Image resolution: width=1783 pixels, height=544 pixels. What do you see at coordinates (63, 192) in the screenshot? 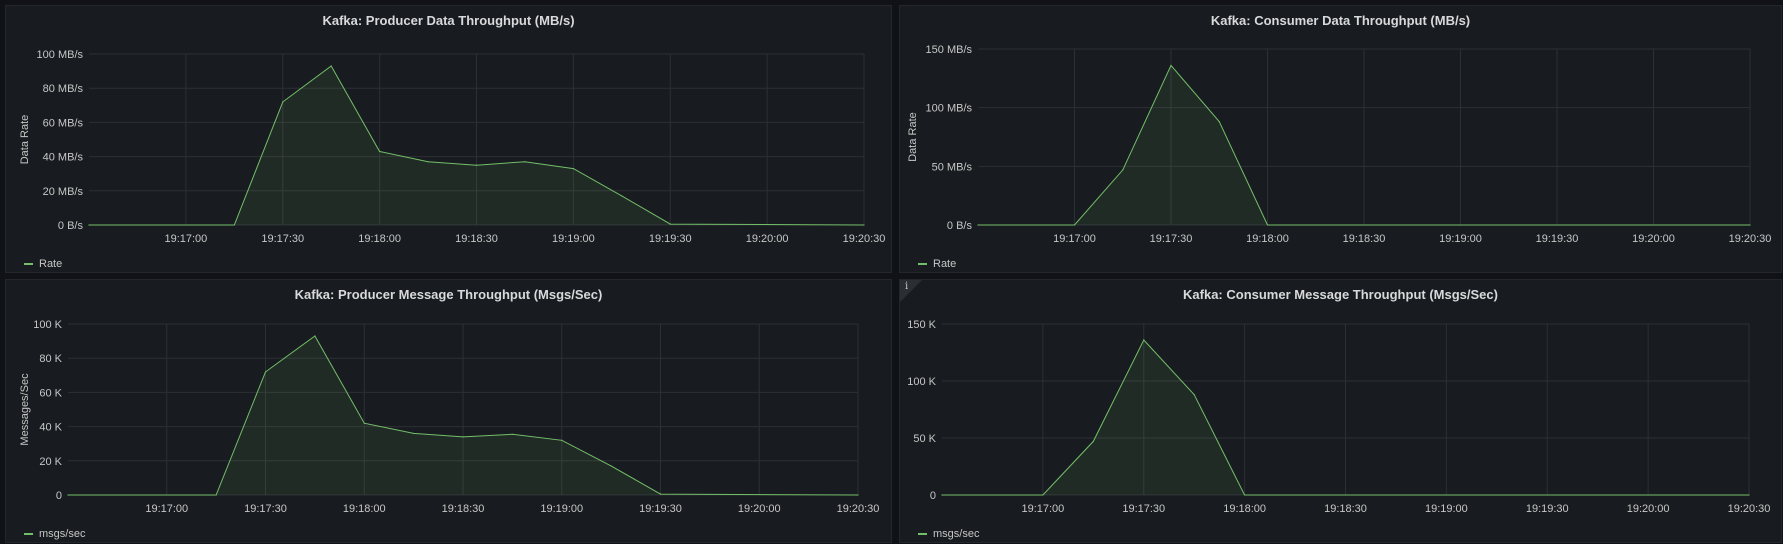
I see `y-tick-label: 20 MB/s` at bounding box center [63, 192].